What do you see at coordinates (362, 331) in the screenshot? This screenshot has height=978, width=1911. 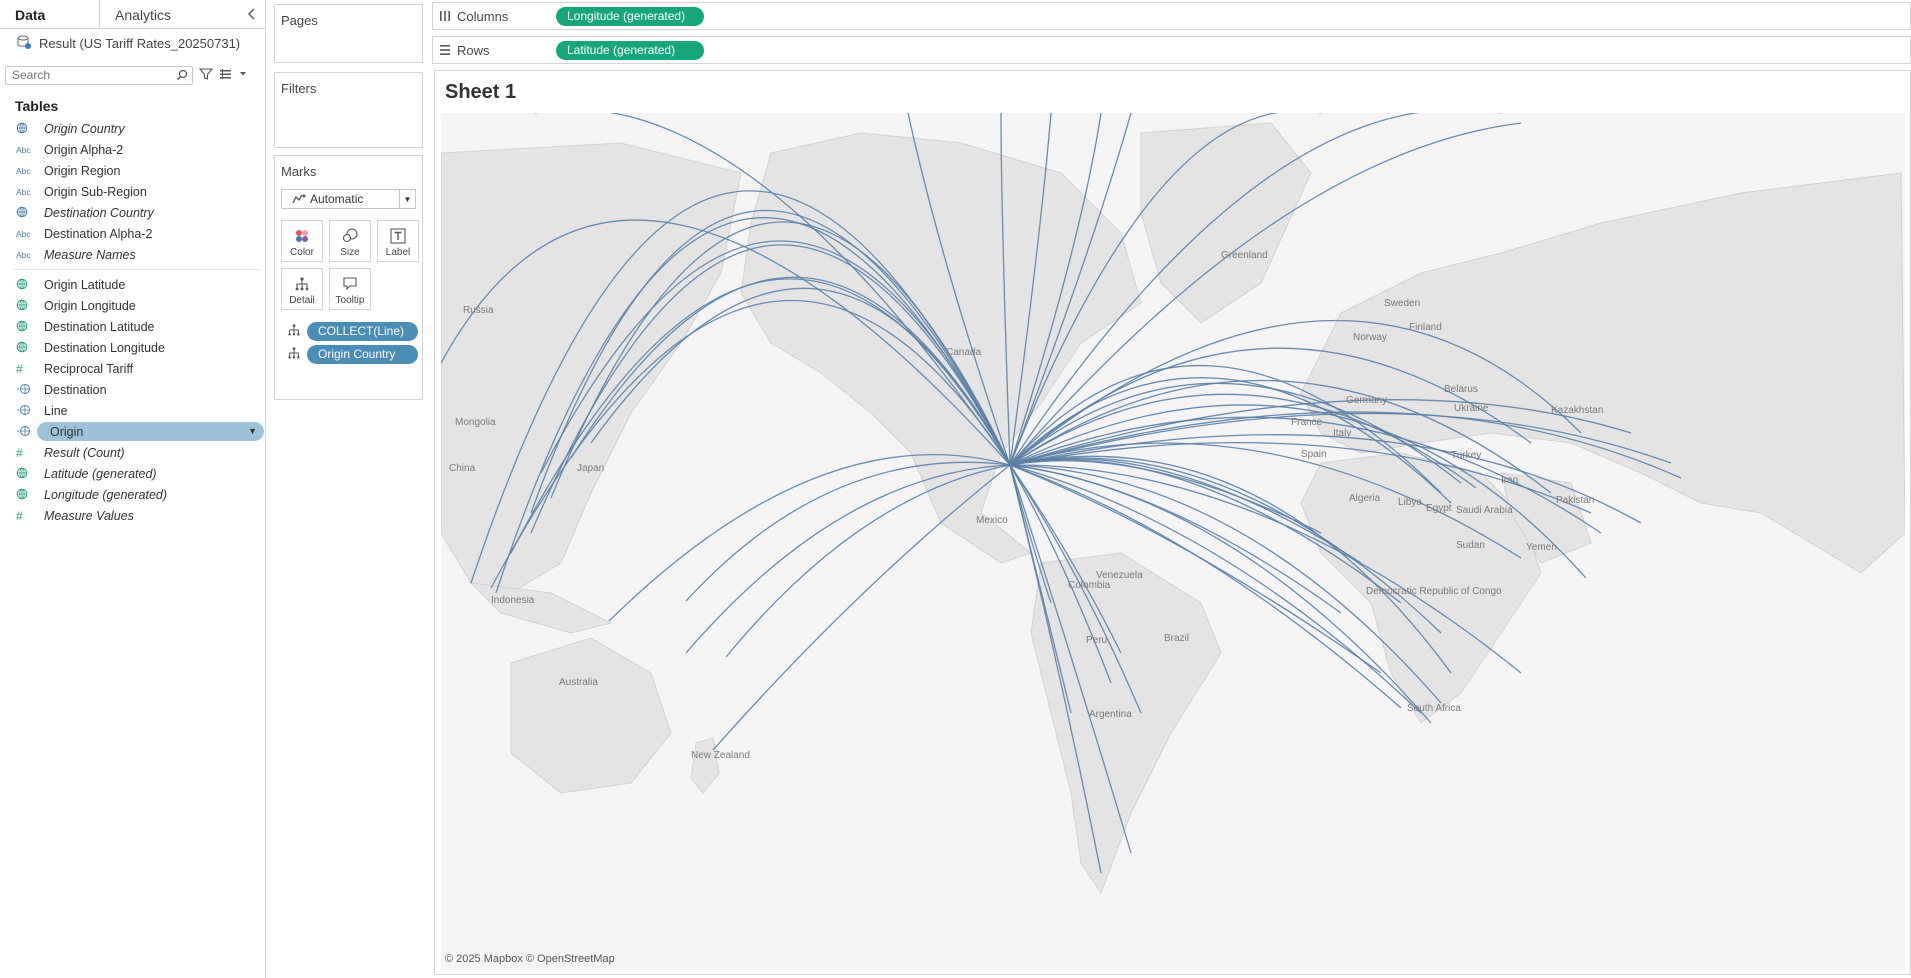 I see `collect-line-pill: COLLECT(Line)` at bounding box center [362, 331].